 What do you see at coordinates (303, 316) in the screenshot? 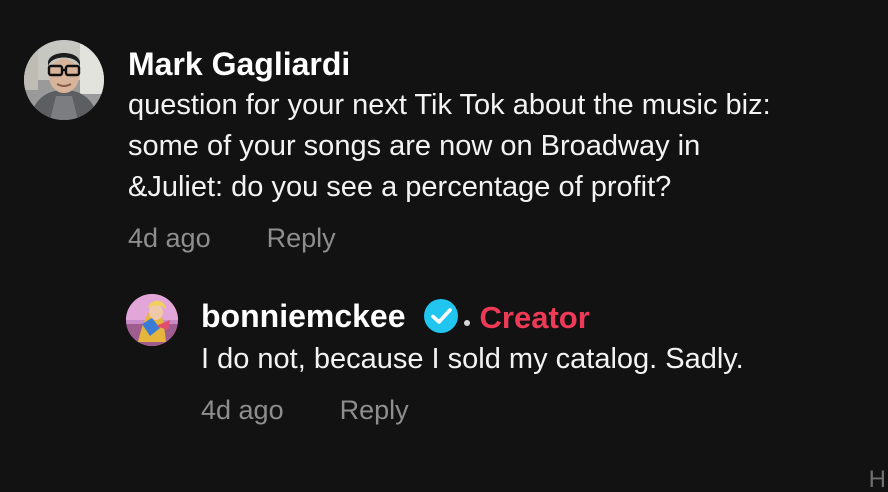
I see `author-name: bonniemckee` at bounding box center [303, 316].